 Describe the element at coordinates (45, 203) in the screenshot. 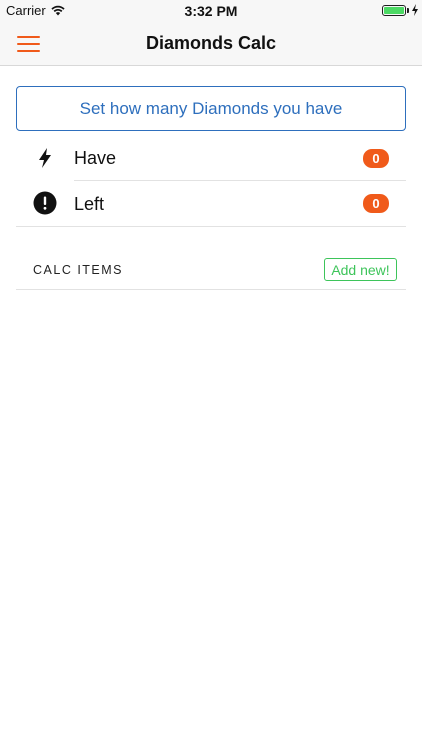

I see `exclamation-circle-icon` at that location.